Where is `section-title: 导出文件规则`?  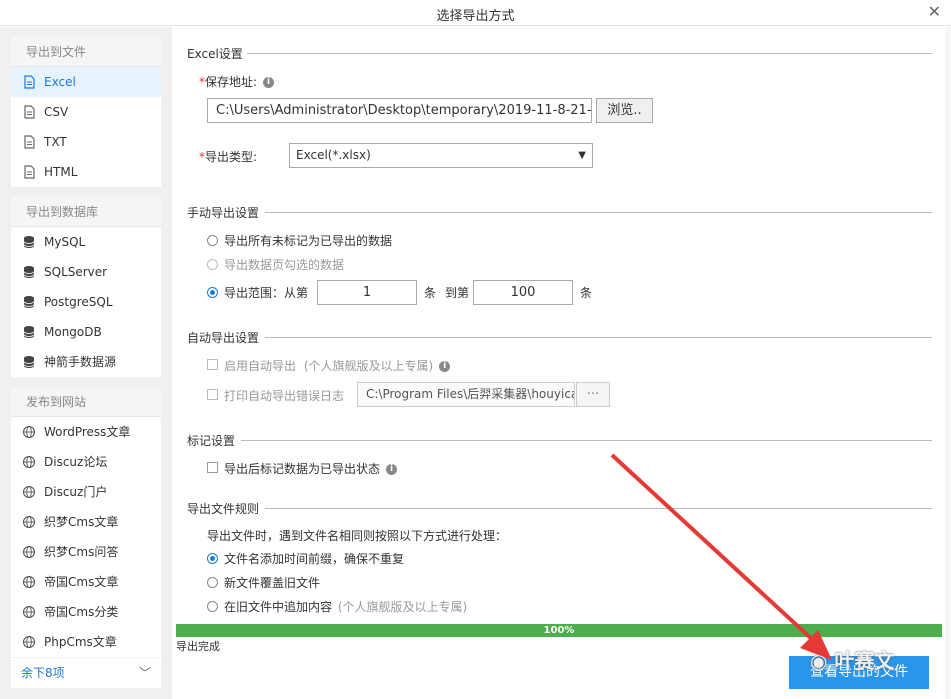 section-title: 导出文件规则 is located at coordinates (223, 509).